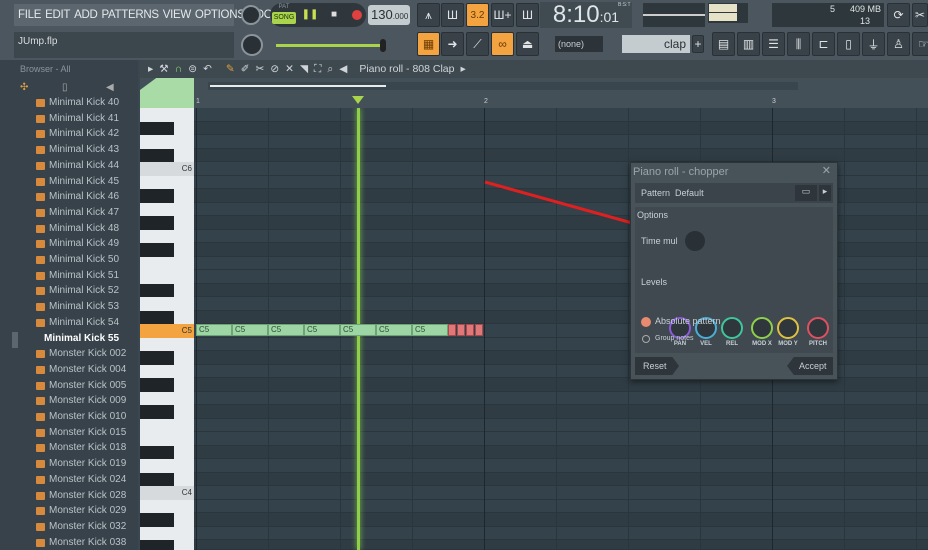  I want to click on levels-label: Levels, so click(654, 282).